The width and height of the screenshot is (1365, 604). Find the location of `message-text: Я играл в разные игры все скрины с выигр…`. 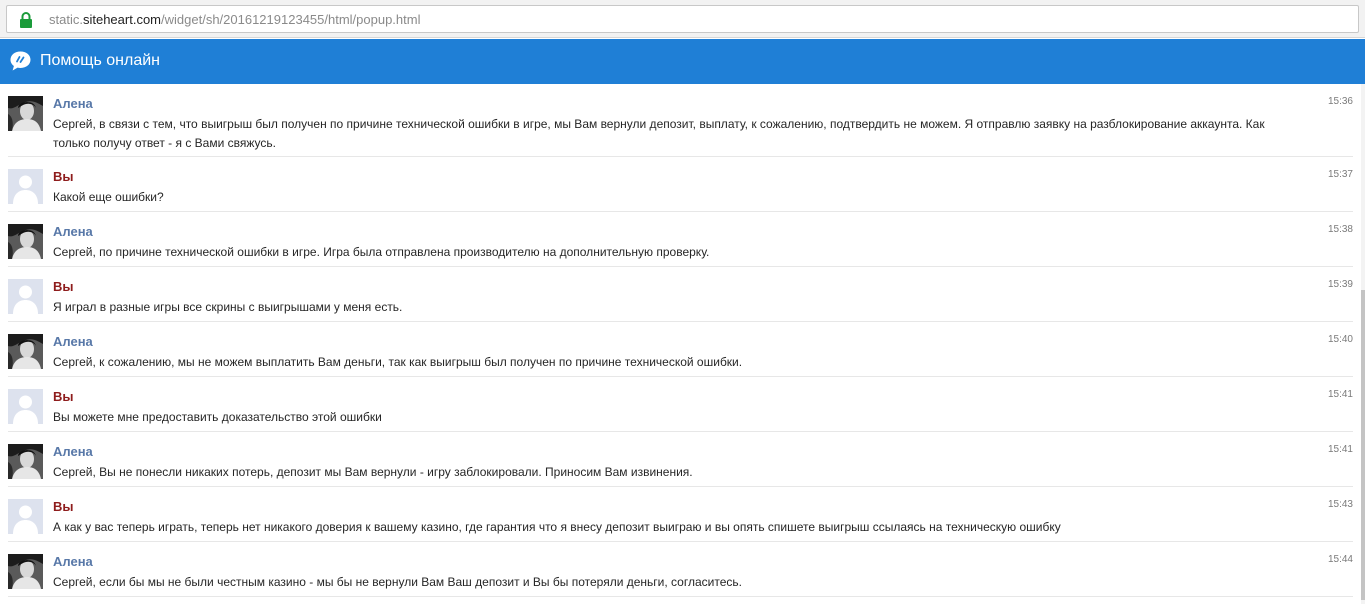

message-text: Я играл в разные игры все скрины с выигр… is located at coordinates (228, 307).